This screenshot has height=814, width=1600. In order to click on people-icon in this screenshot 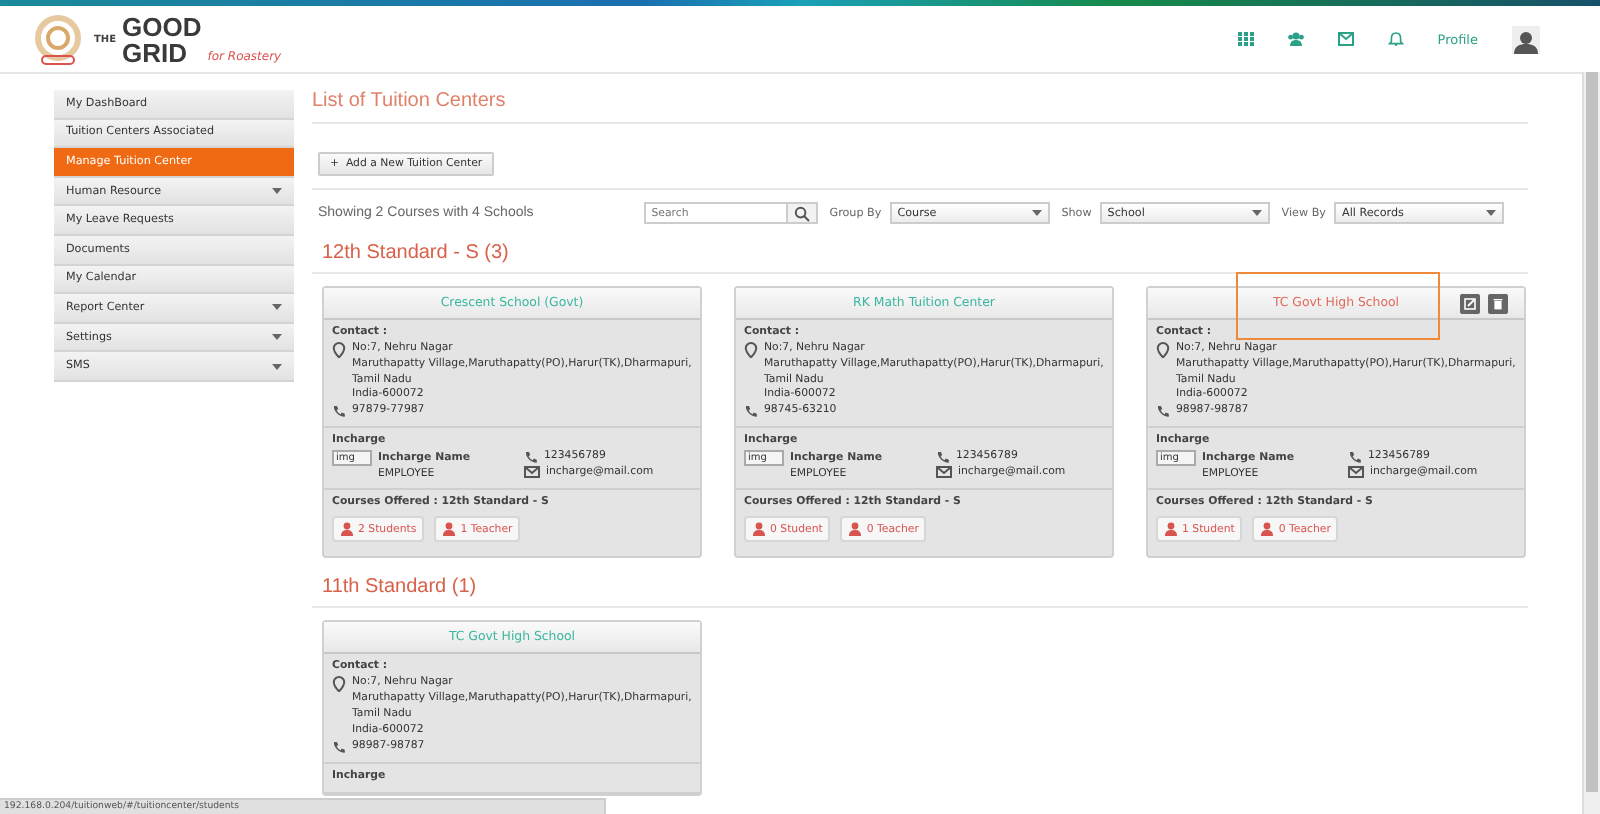, I will do `click(1295, 39)`.